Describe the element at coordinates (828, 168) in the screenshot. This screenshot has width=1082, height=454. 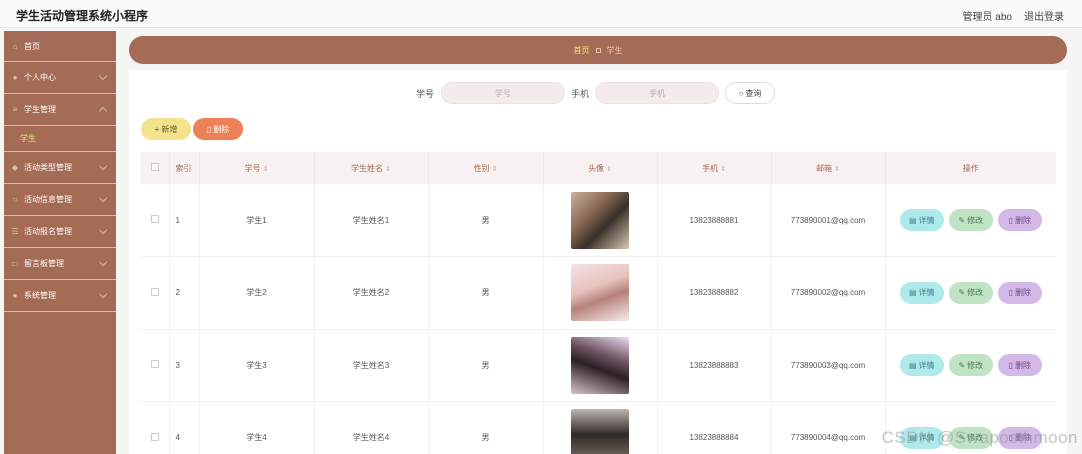
I see `header-email: 邮箱 ⇕` at that location.